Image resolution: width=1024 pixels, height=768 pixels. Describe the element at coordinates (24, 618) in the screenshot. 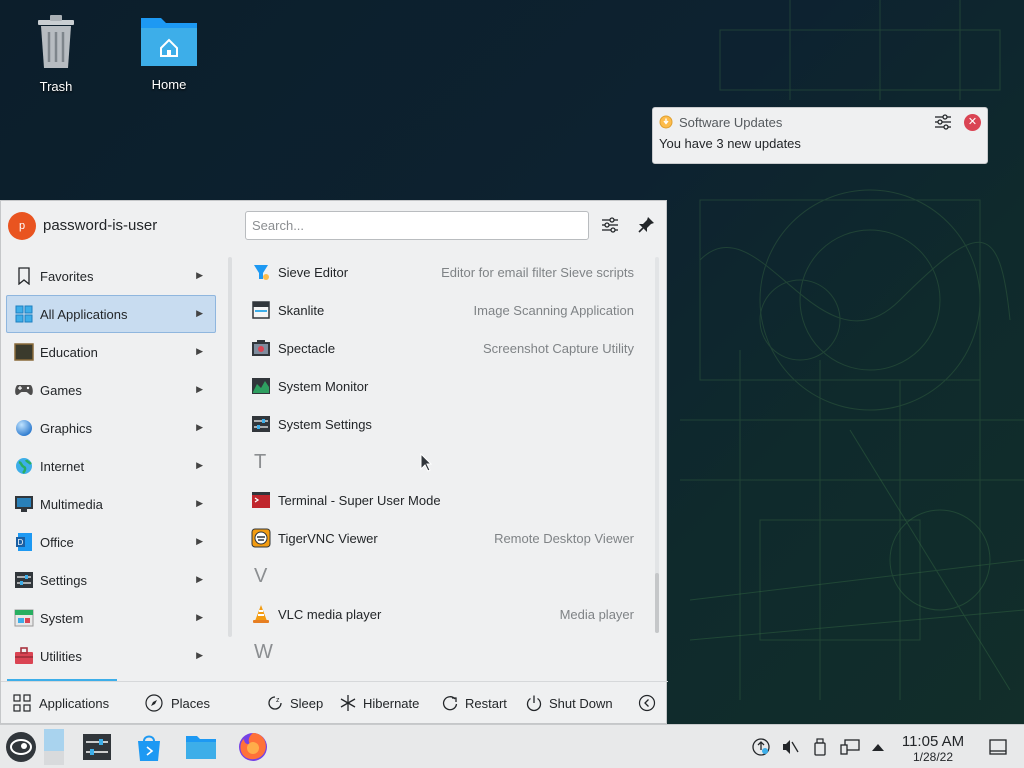

I see `system-icon` at that location.